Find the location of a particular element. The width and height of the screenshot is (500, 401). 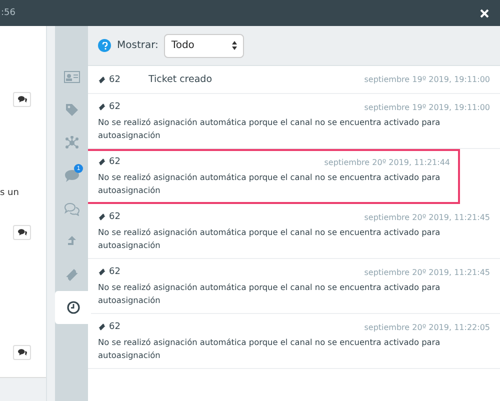

close-icon is located at coordinates (484, 13).